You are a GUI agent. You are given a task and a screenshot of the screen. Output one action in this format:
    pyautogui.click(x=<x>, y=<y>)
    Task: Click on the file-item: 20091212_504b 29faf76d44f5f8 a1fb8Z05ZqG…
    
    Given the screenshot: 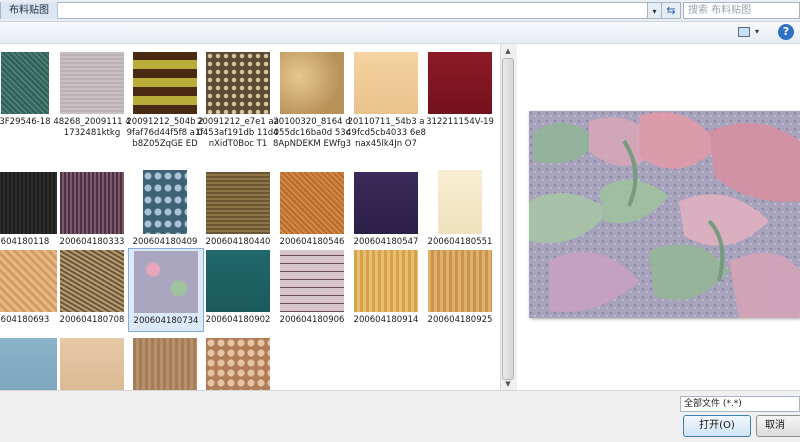 What is the action you would take?
    pyautogui.click(x=165, y=99)
    